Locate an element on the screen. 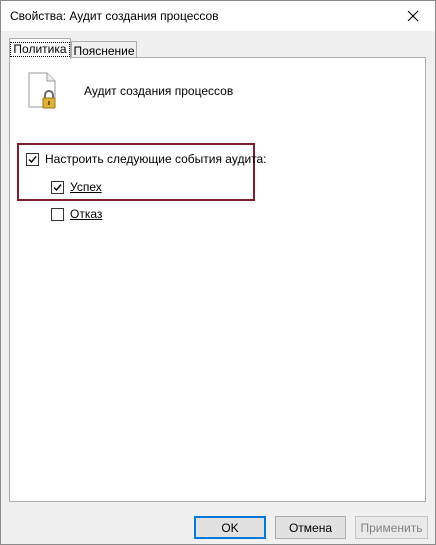  configure-audit-label: Настроить следующие события аудита: is located at coordinates (156, 159).